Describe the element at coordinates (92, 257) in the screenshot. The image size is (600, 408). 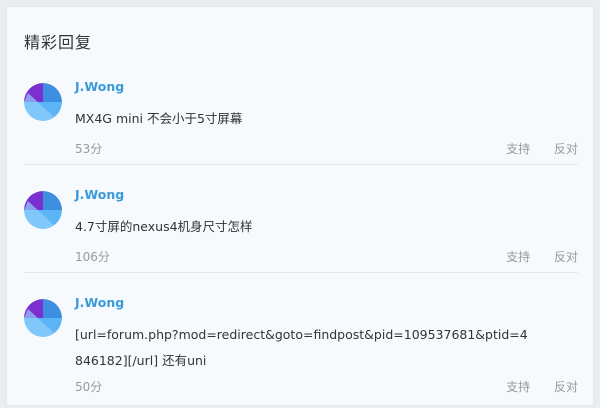
I see `reply-score: 106分` at that location.